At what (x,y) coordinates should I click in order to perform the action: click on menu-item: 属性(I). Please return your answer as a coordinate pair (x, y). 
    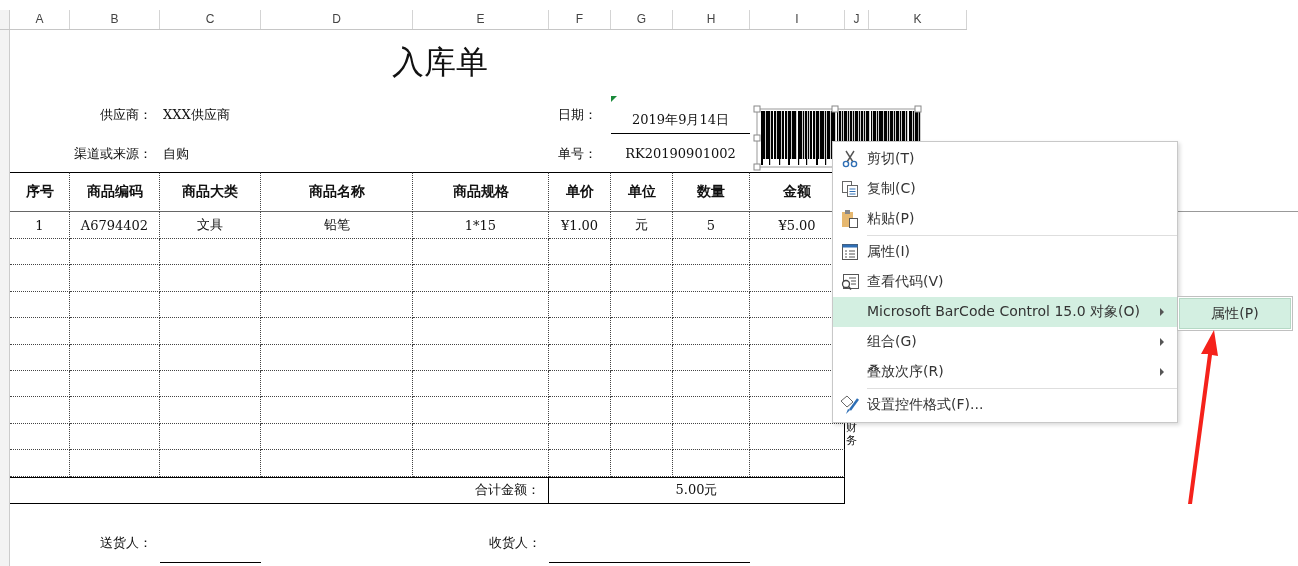
    Looking at the image, I should click on (1005, 252).